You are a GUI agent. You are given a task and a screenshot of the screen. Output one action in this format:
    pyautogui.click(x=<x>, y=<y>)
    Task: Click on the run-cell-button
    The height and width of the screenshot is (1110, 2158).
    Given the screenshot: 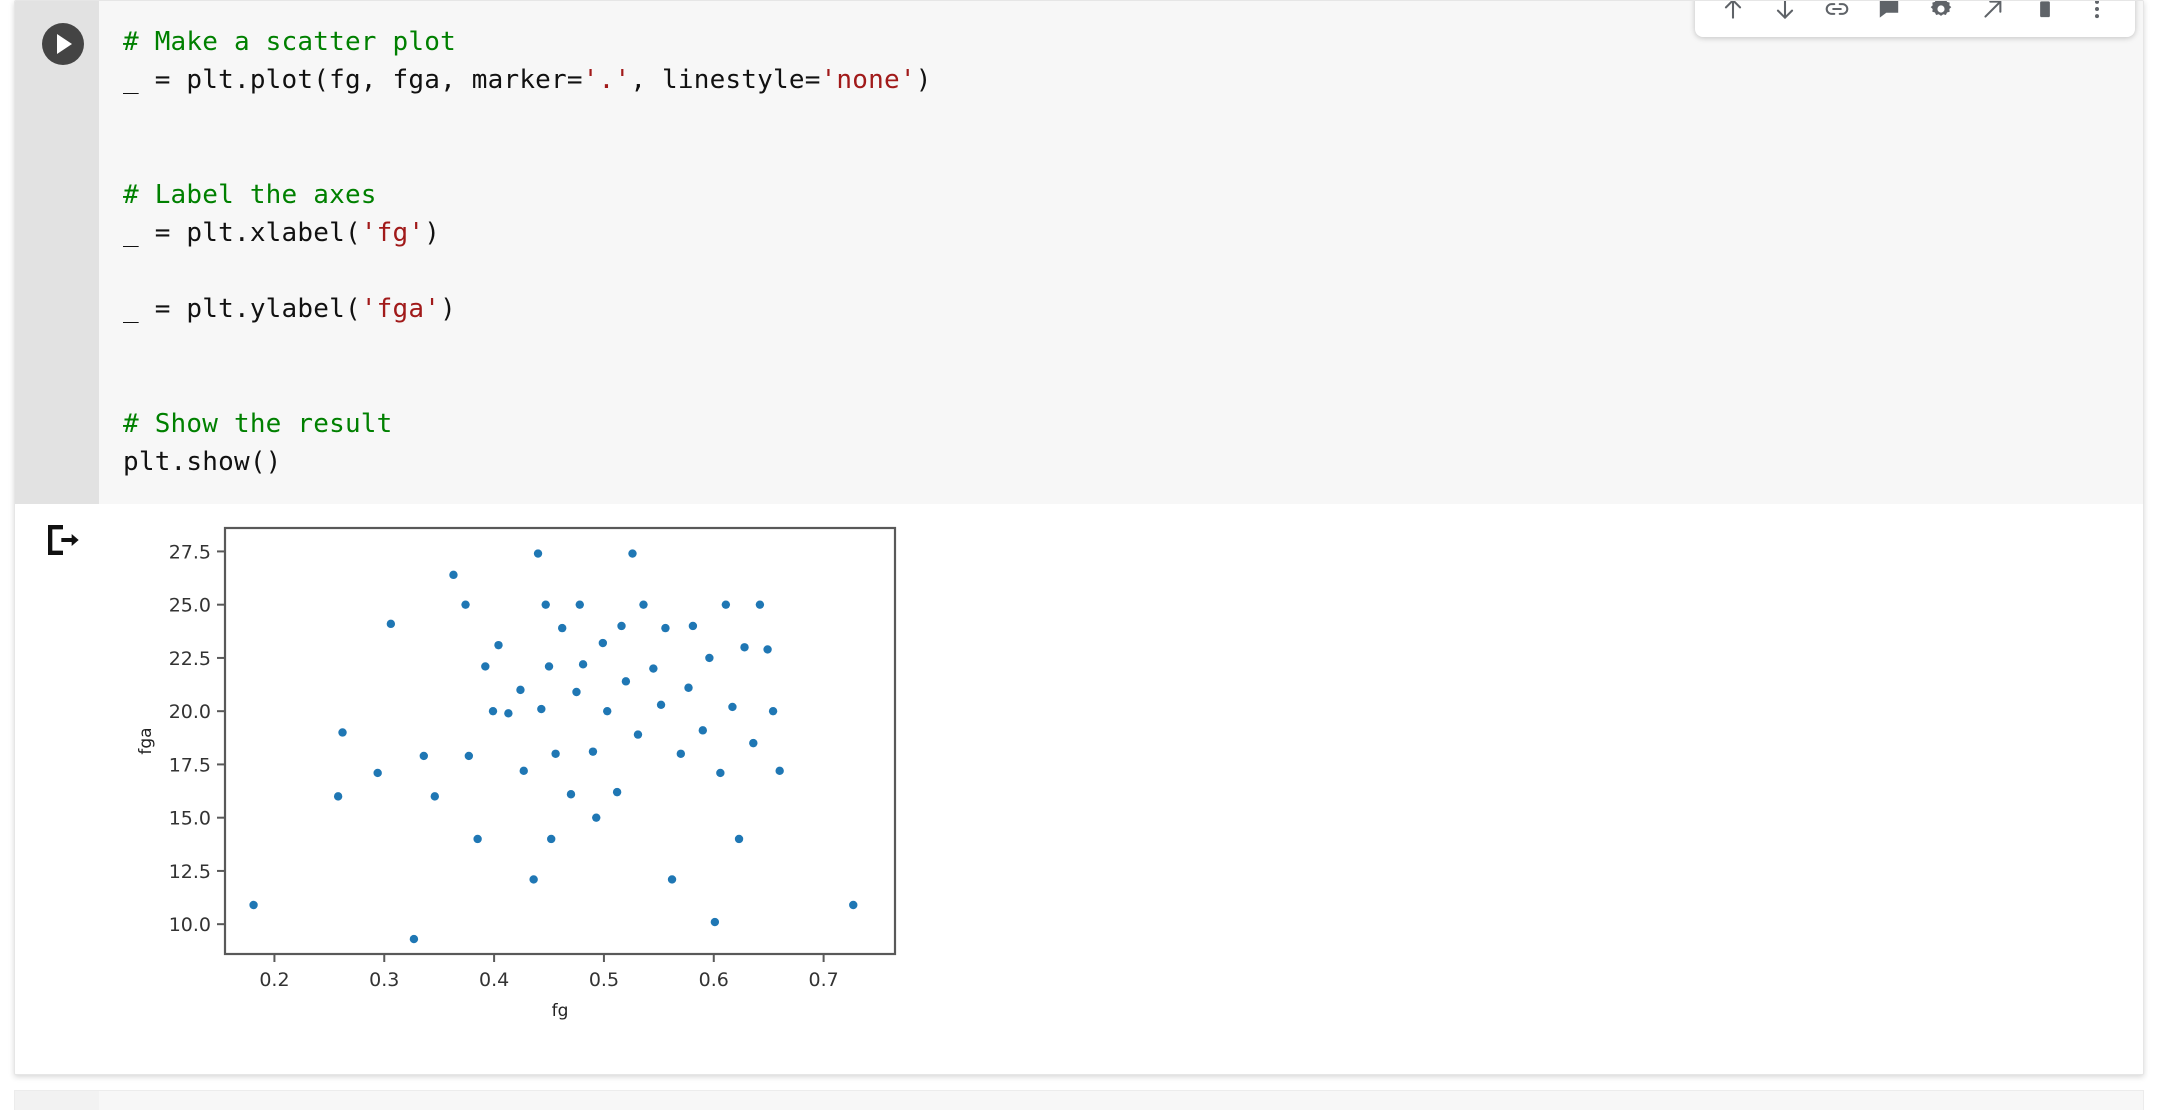 What is the action you would take?
    pyautogui.click(x=63, y=44)
    